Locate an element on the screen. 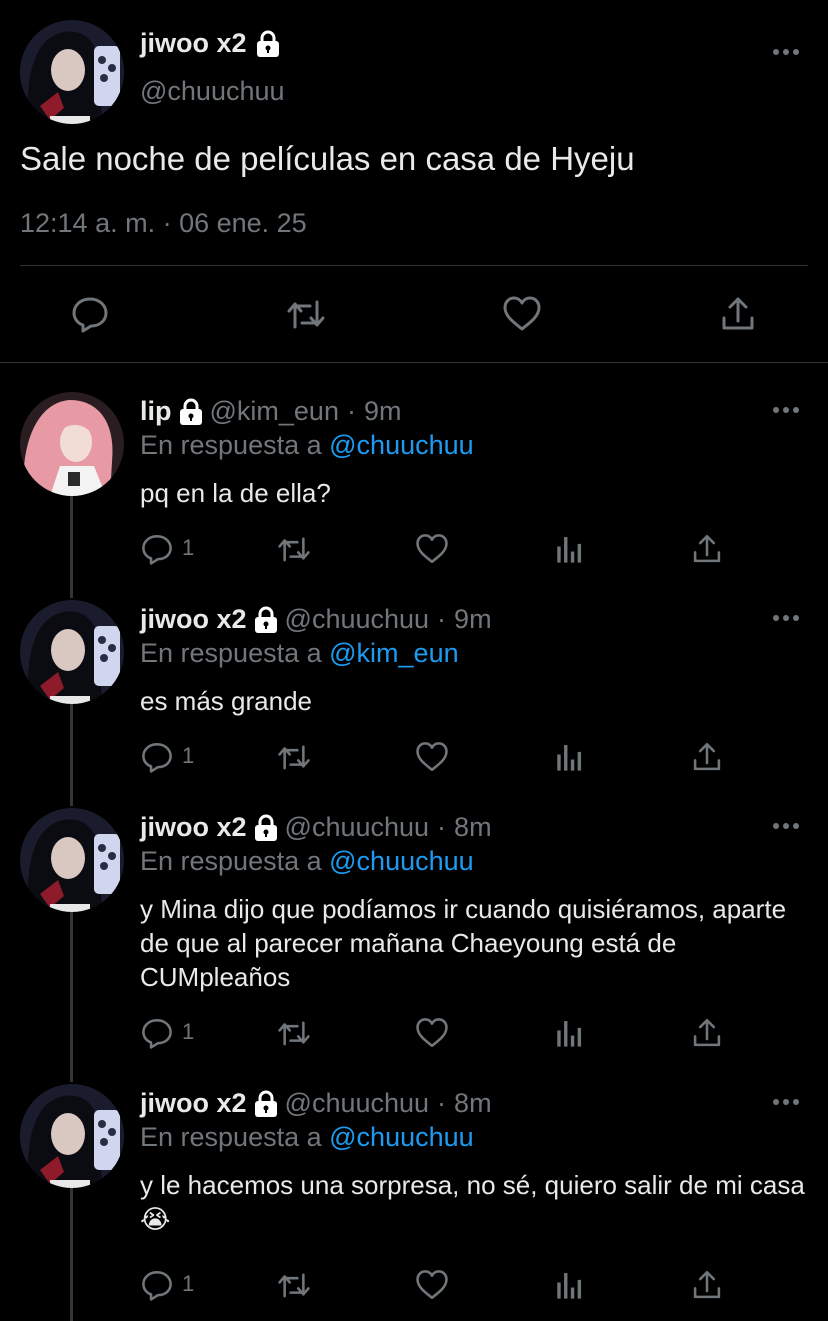 The height and width of the screenshot is (1321, 828). display-name: lip is located at coordinates (156, 411).